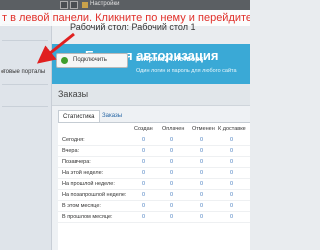 The image size is (320, 250). I want to click on settings-link: Настройки, so click(104, 4).